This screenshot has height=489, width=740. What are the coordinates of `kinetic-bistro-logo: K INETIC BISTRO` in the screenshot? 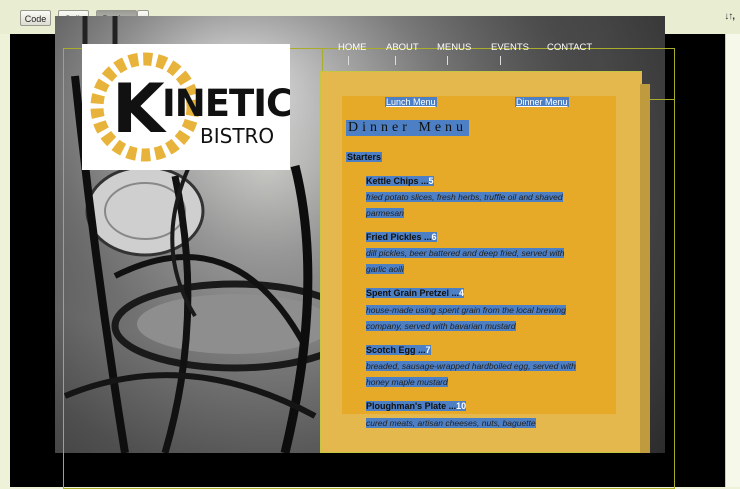 It's located at (187, 107).